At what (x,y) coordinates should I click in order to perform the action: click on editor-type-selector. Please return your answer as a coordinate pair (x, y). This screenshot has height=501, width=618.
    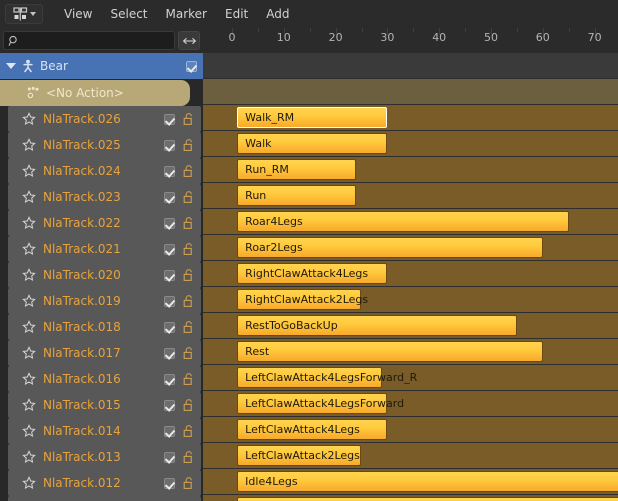
    Looking at the image, I should click on (24, 14).